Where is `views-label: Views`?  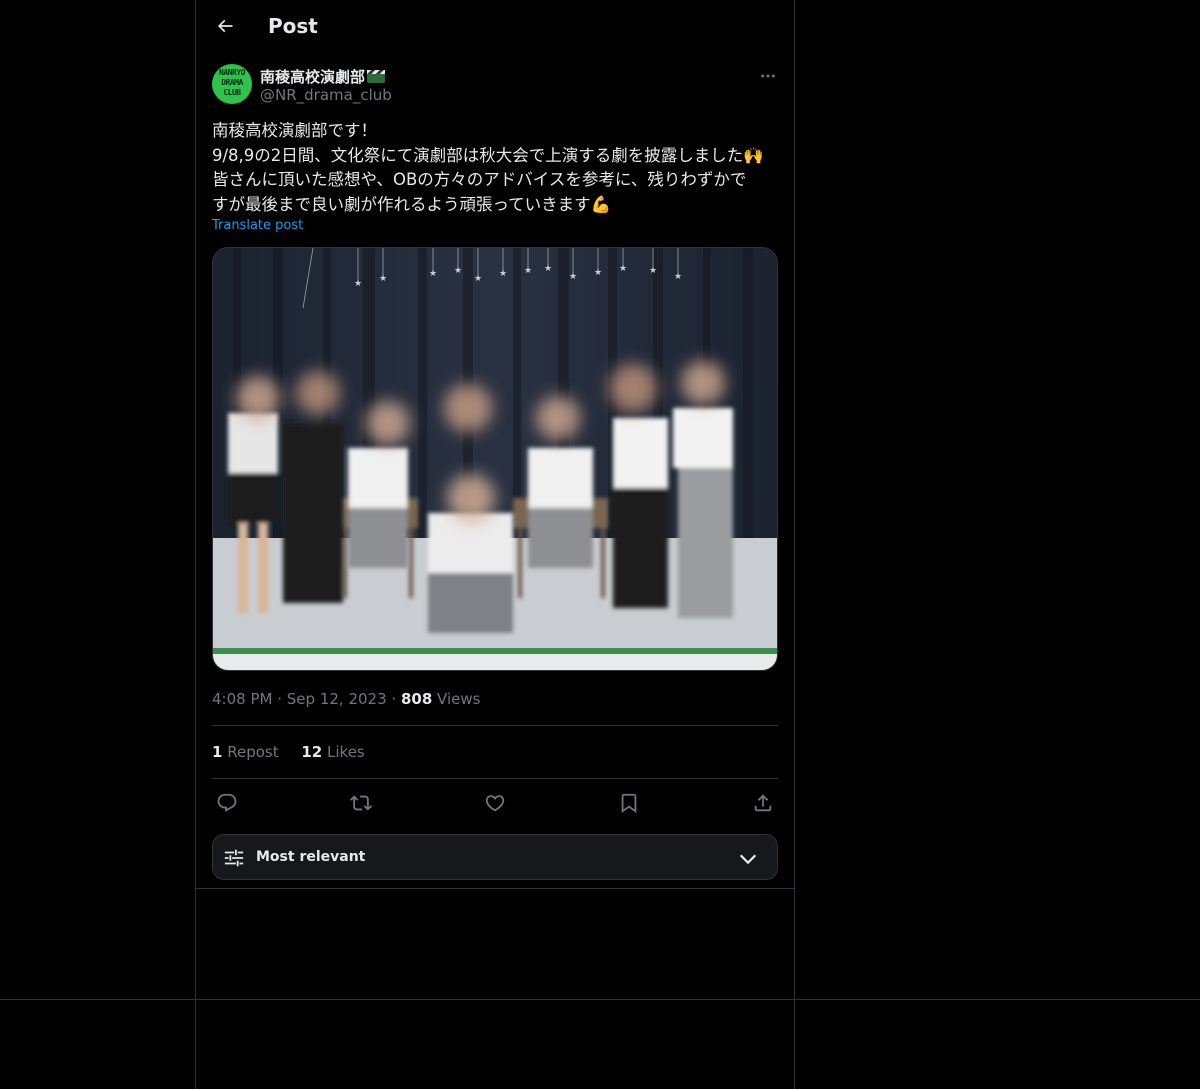
views-label: Views is located at coordinates (459, 699).